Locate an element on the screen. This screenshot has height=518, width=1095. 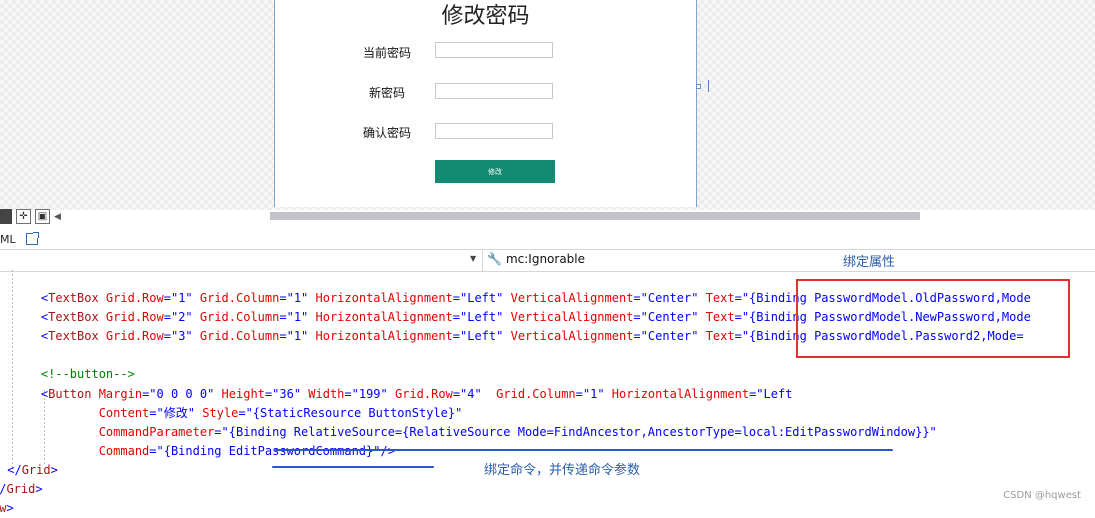
code-token: Button is located at coordinates (70, 394).